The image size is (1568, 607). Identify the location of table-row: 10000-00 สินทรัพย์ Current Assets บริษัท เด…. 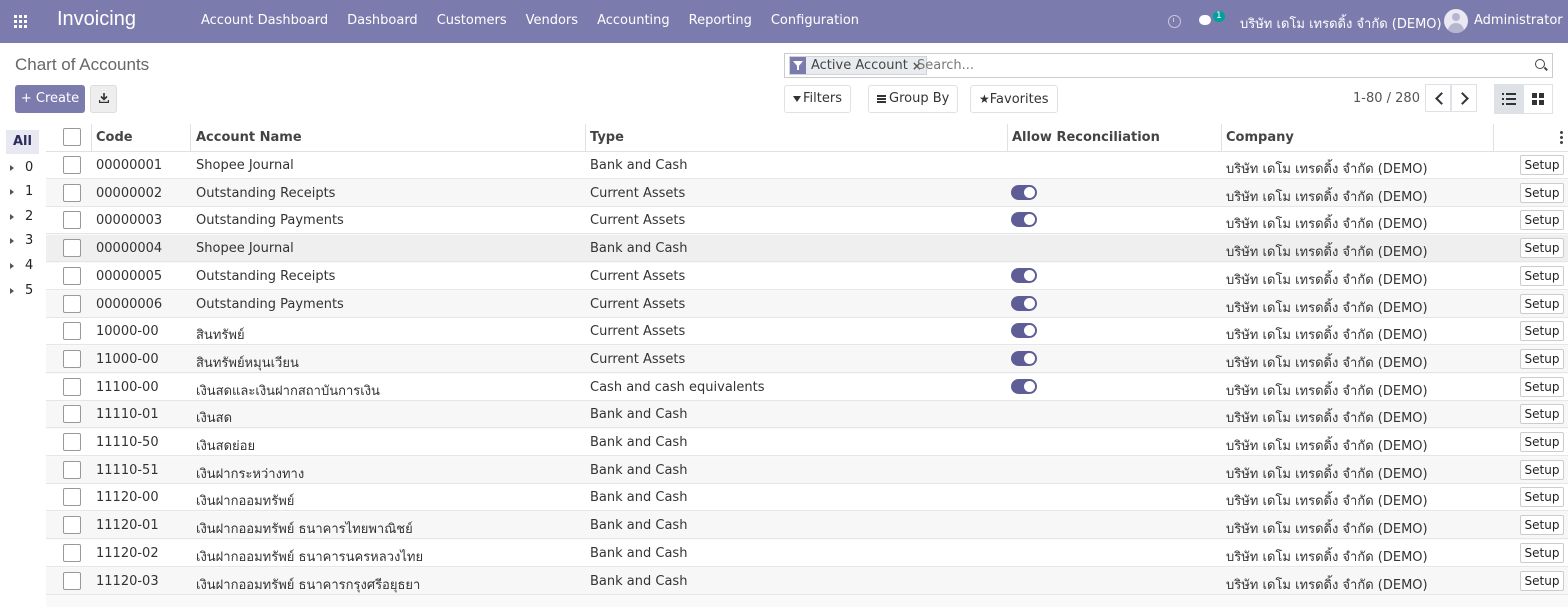
(807, 332).